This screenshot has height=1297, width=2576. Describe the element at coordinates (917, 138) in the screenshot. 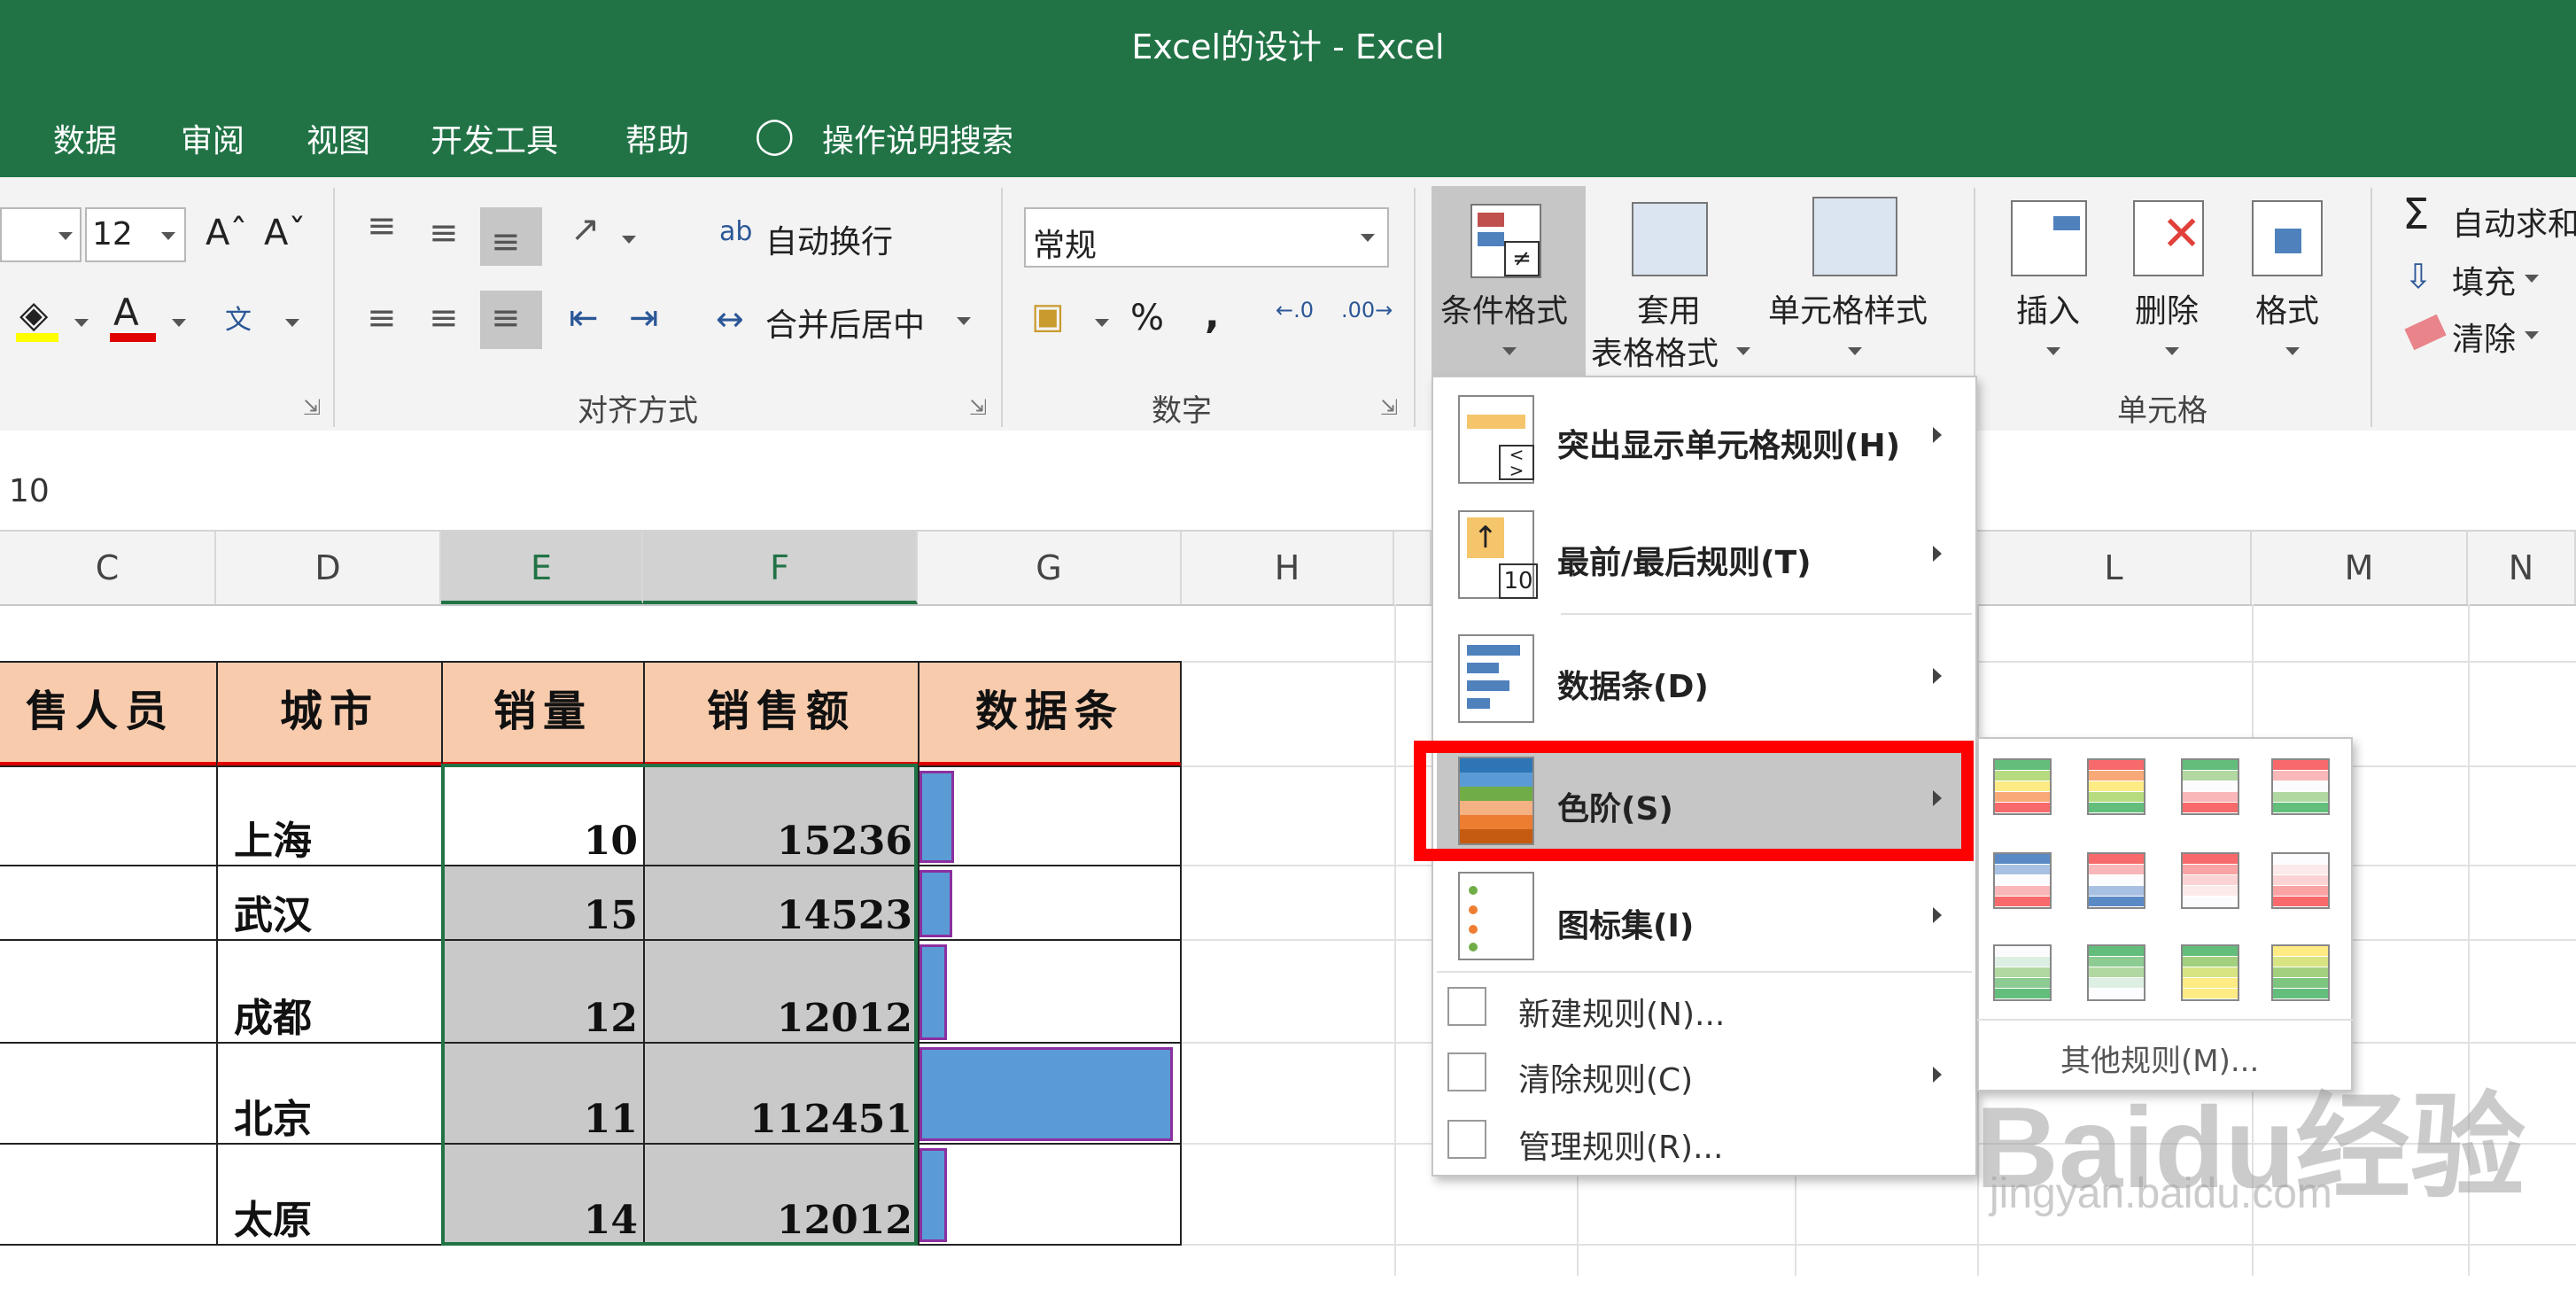

I see `tell-me-search: 操作说明搜索` at that location.